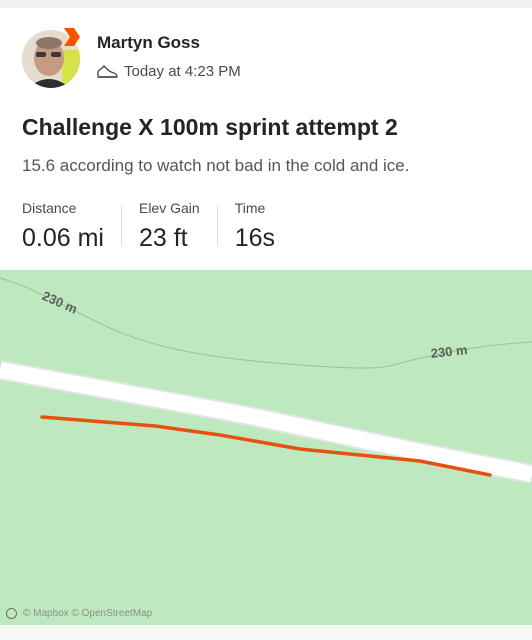  I want to click on subscriber-badge-icon, so click(72, 37).